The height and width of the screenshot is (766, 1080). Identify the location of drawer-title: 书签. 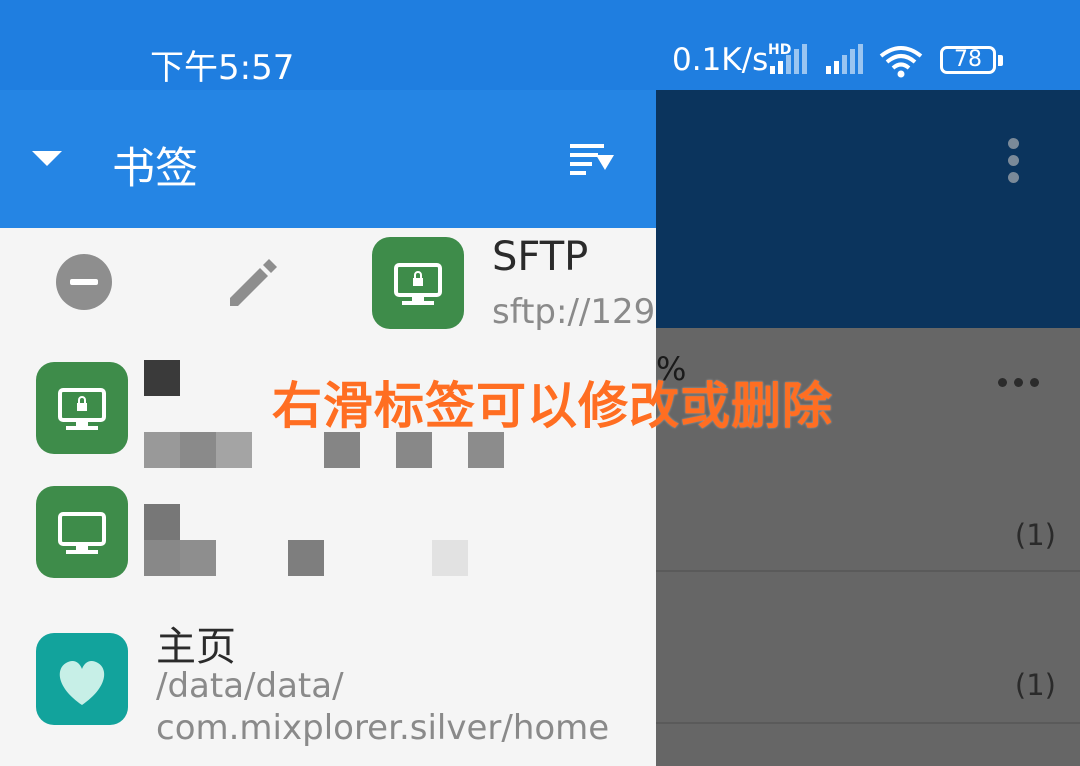
(155, 169).